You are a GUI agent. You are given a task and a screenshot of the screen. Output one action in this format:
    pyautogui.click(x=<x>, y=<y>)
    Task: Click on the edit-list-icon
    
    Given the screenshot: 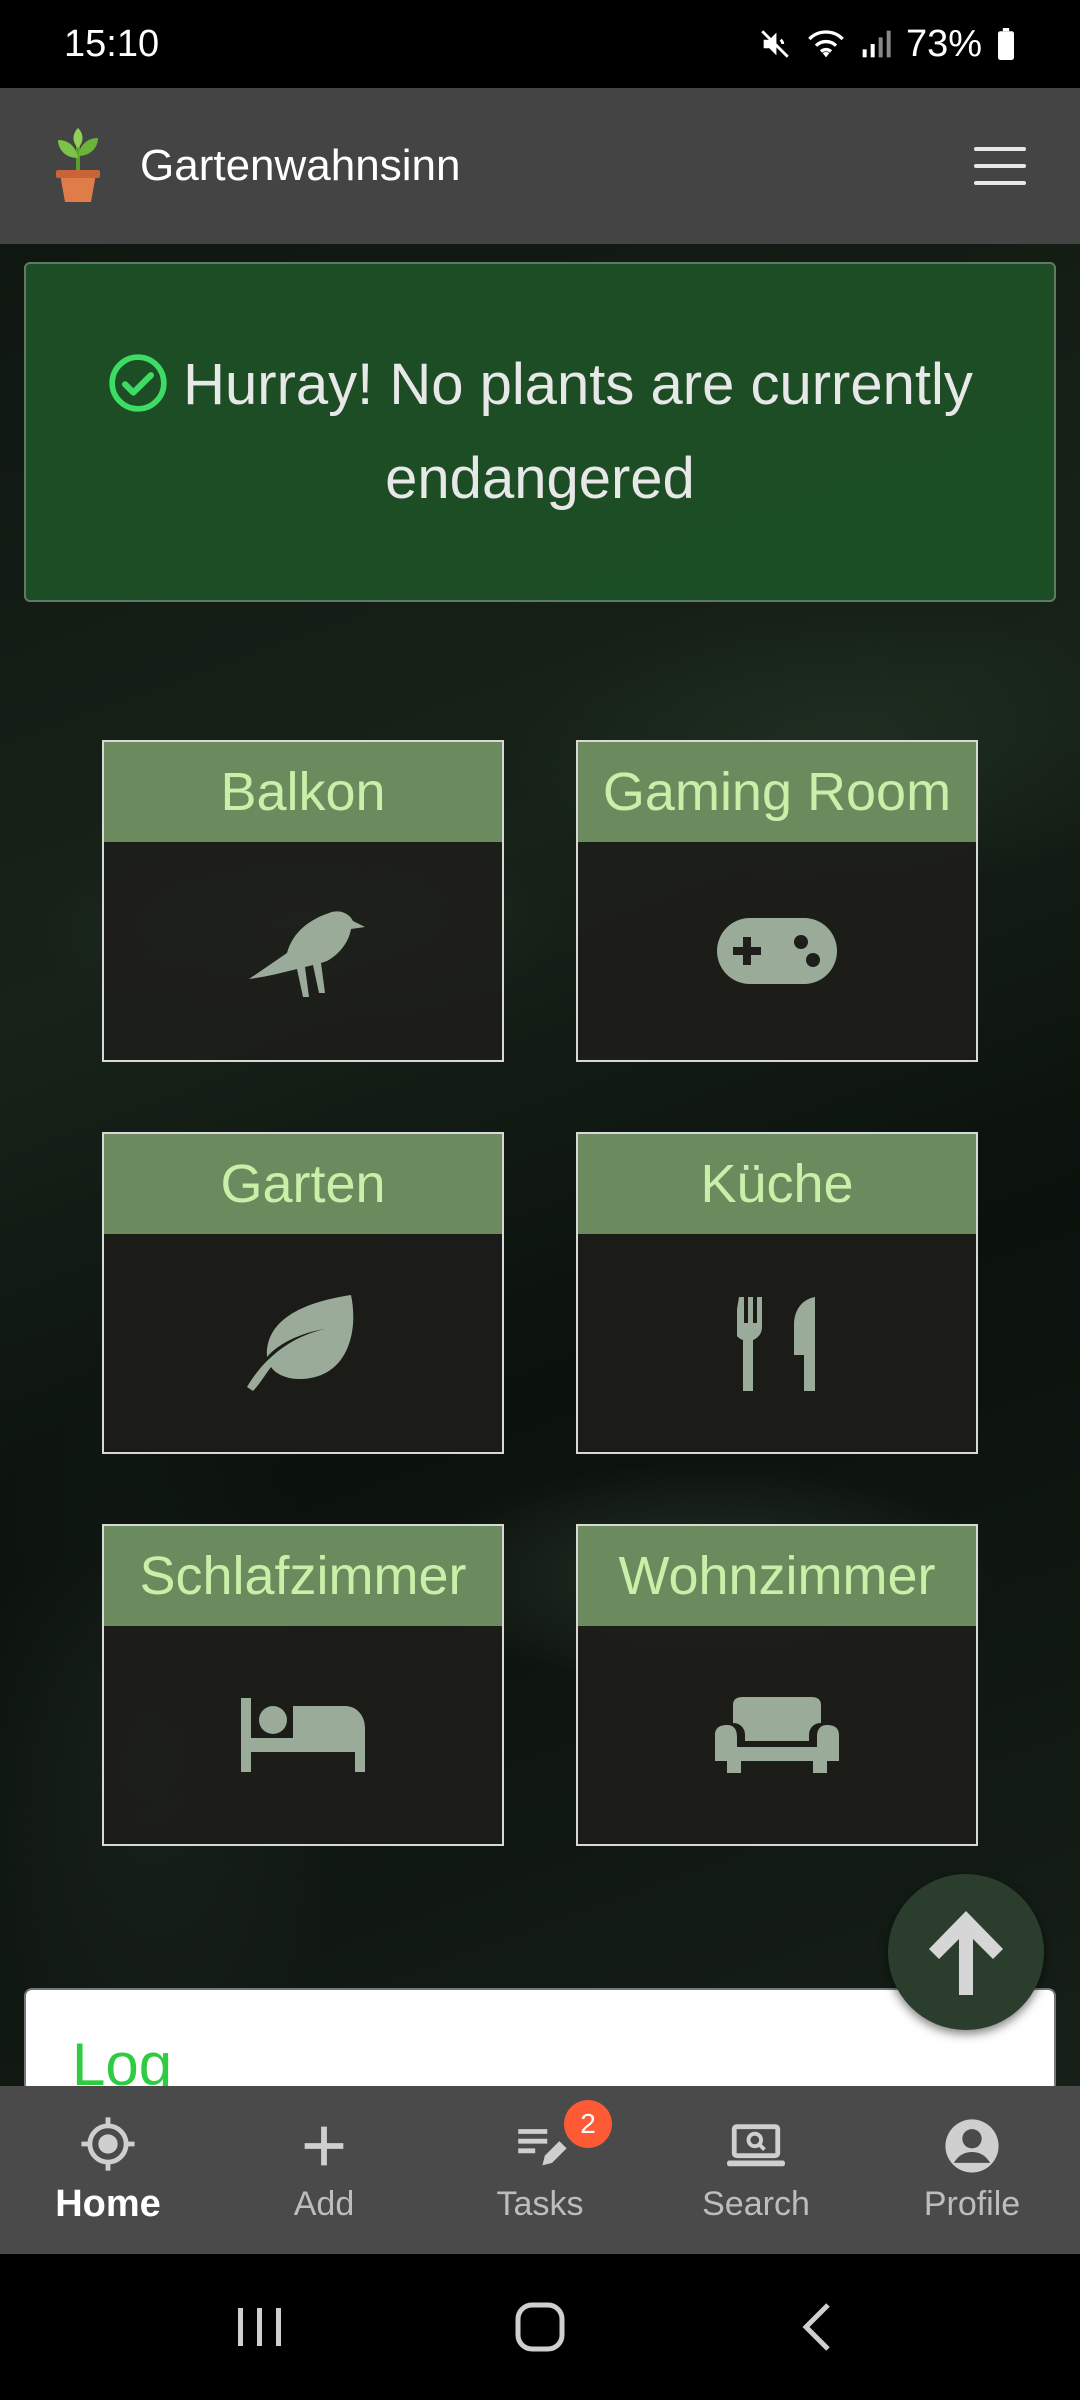 What is the action you would take?
    pyautogui.click(x=542, y=2146)
    